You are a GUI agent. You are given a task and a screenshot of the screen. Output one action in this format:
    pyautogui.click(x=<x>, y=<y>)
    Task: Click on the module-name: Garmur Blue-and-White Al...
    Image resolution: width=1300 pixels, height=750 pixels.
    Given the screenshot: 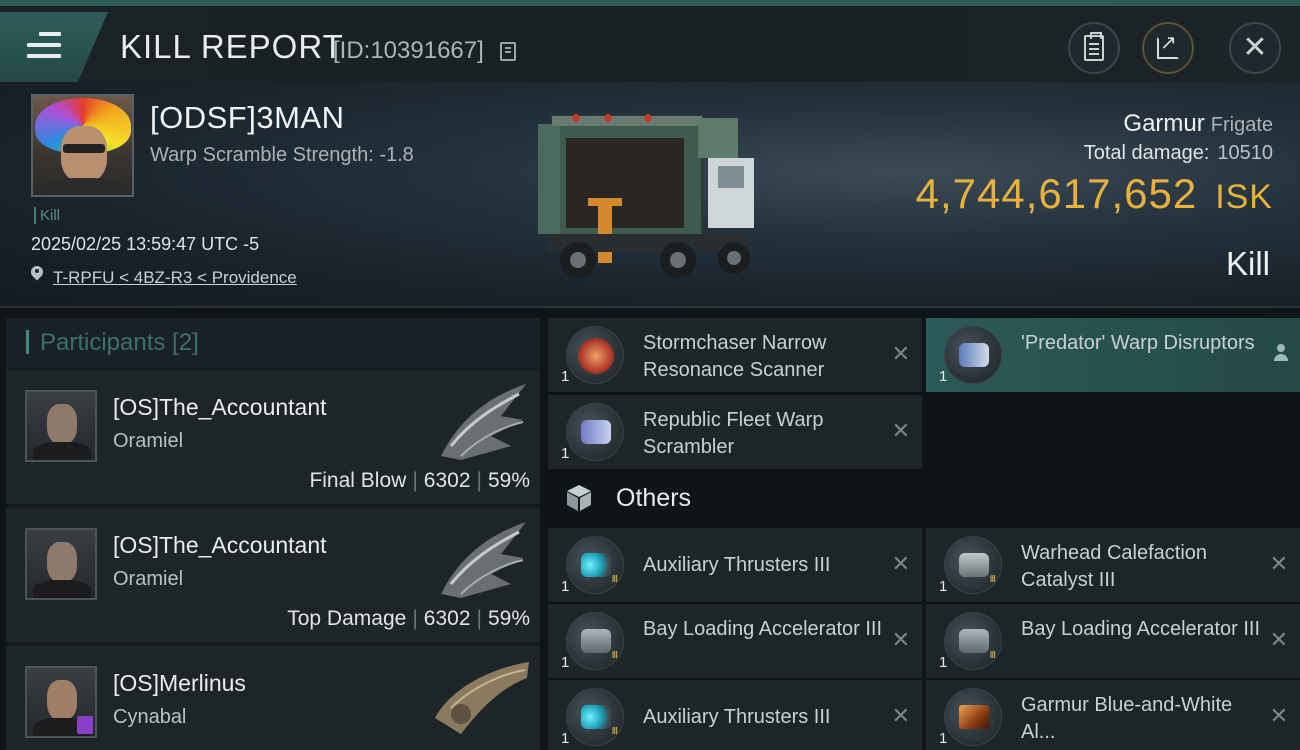 What is the action you would take?
    pyautogui.click(x=1127, y=718)
    